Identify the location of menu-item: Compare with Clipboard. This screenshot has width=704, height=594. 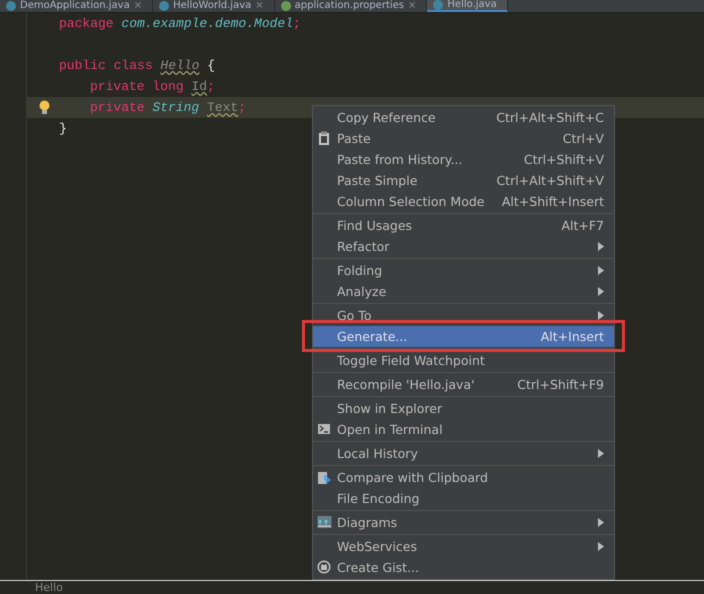
(463, 477).